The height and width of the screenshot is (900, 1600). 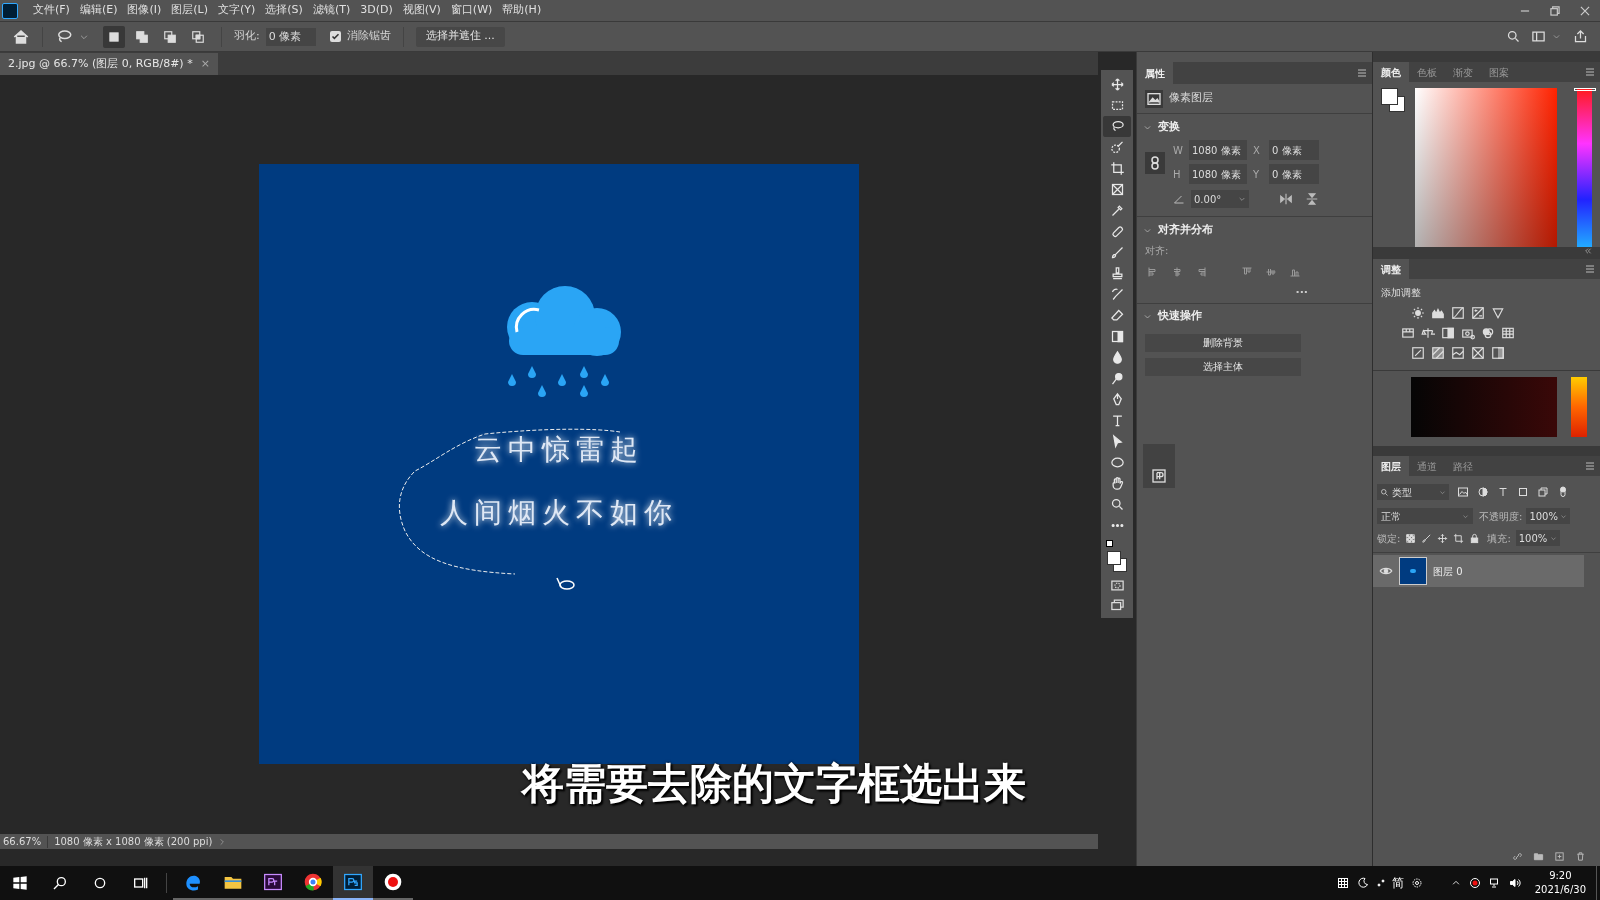 I want to click on photoshop-taskbar-button, so click(x=353, y=883).